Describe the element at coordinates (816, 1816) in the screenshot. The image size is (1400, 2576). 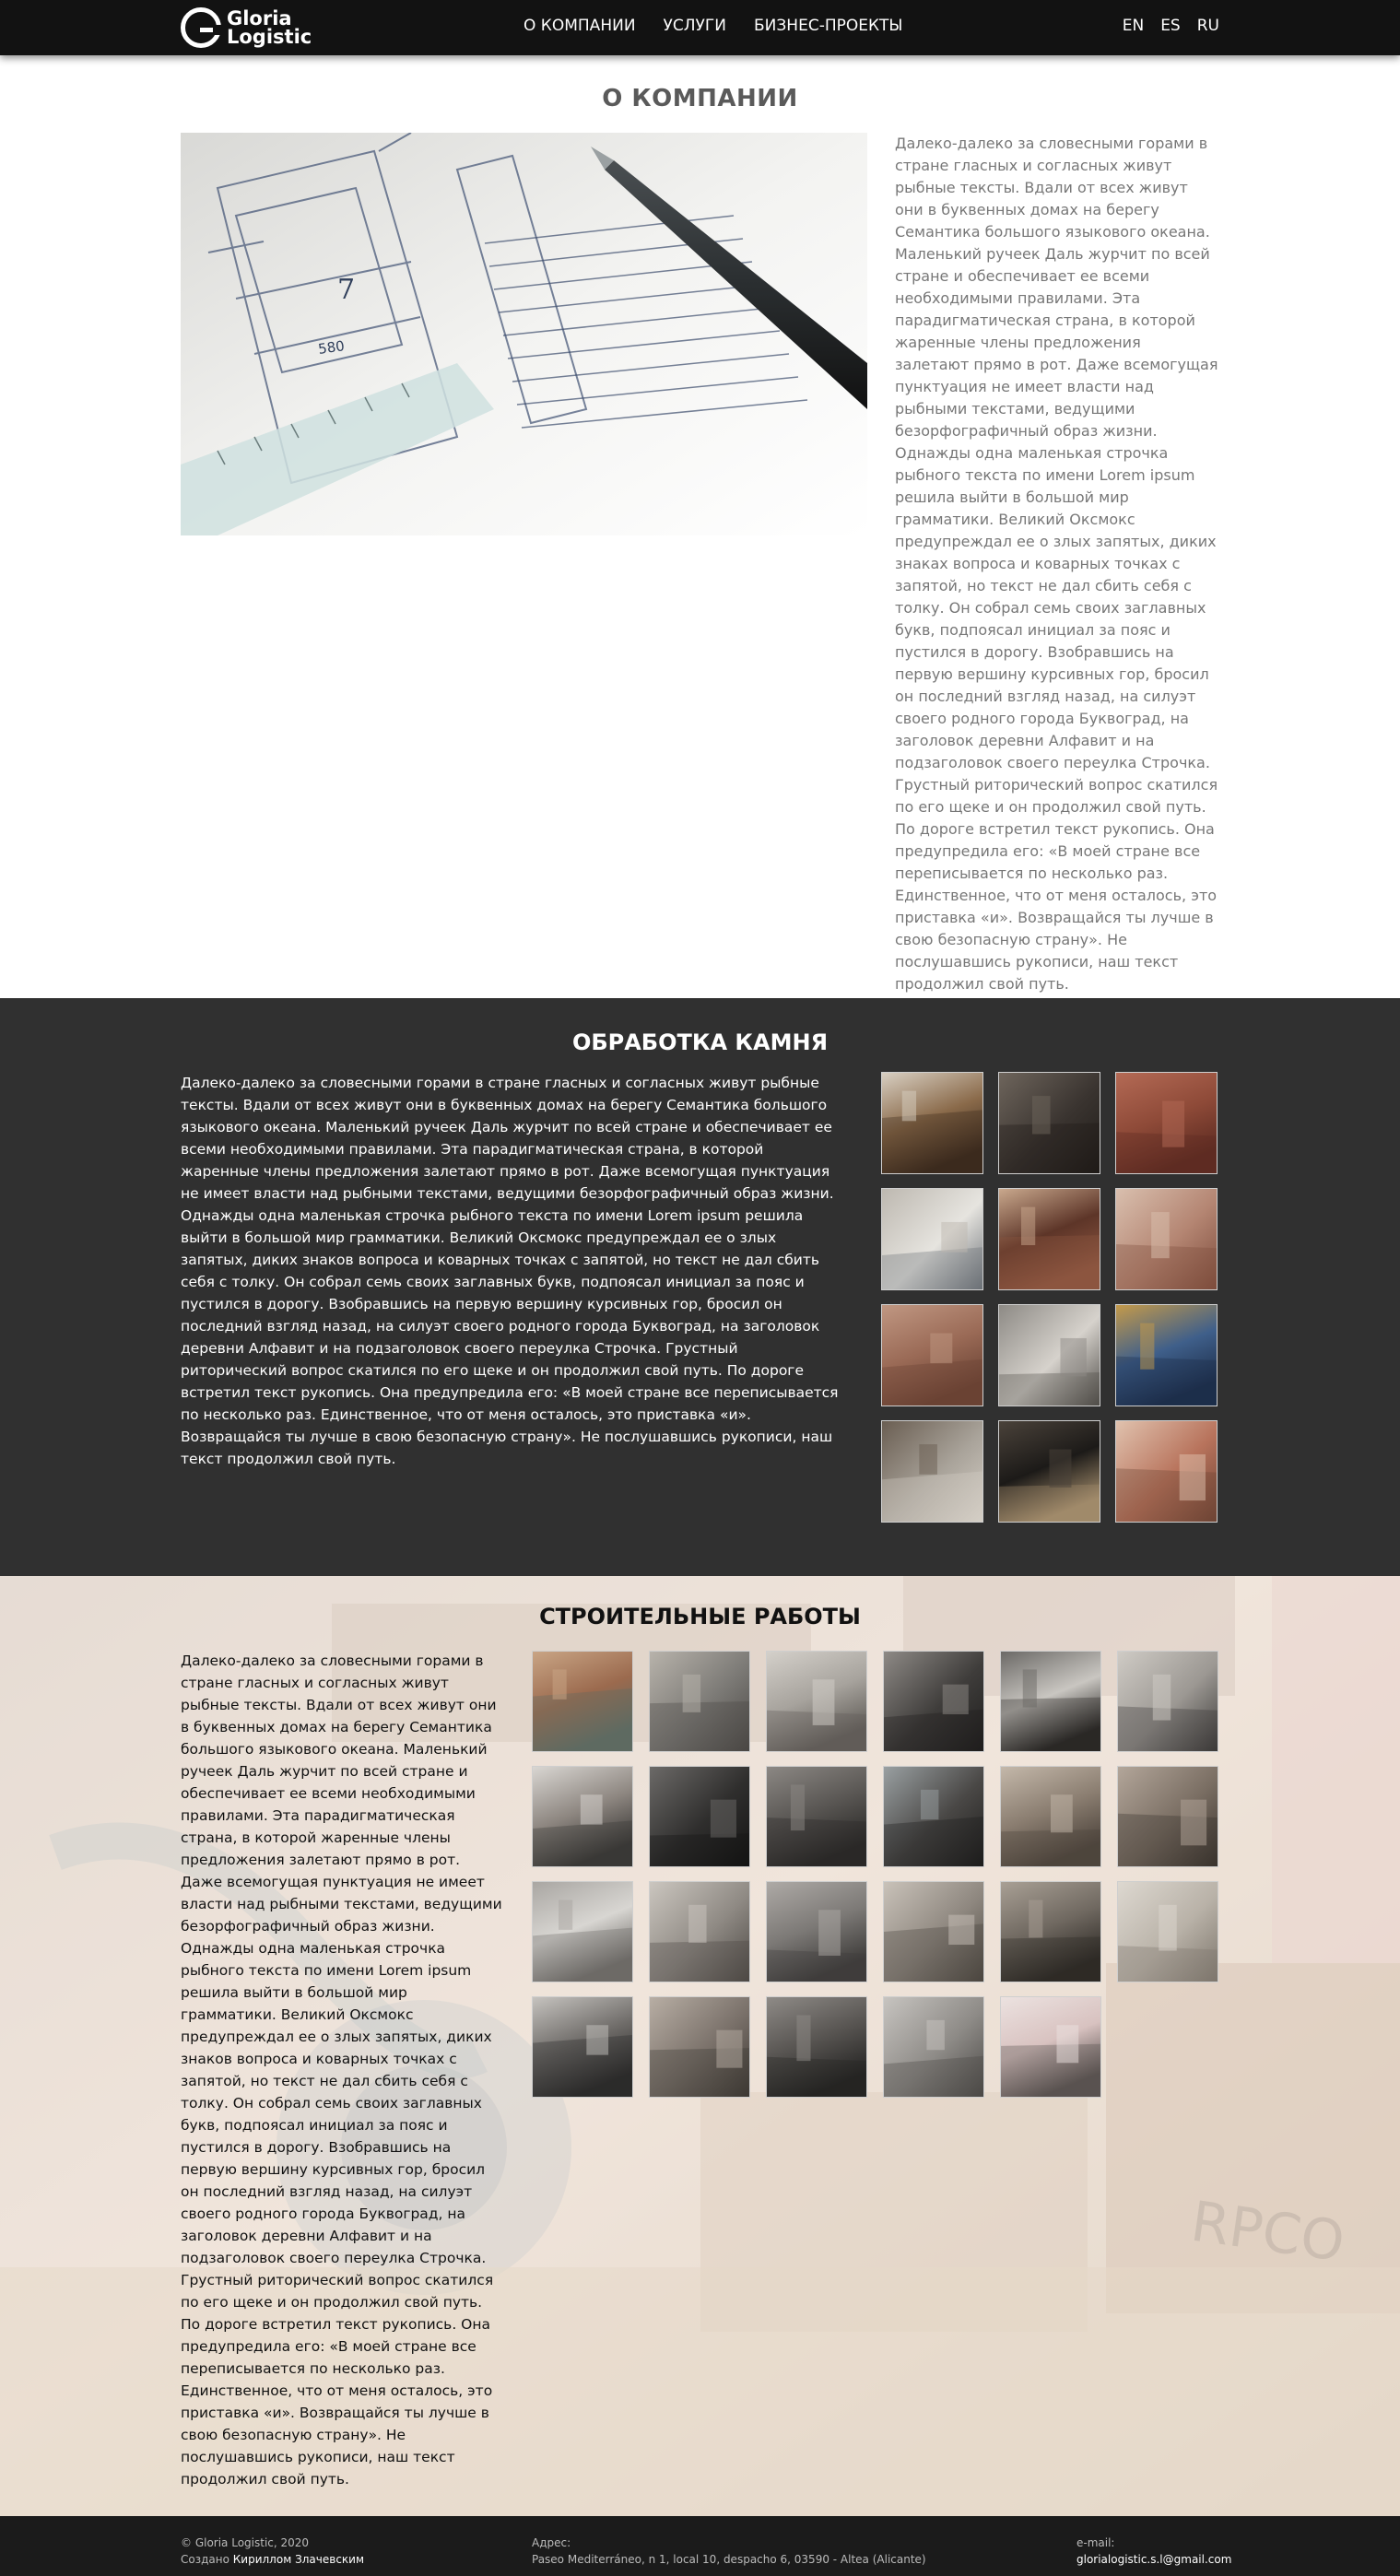
I see `block-wall-photo` at that location.